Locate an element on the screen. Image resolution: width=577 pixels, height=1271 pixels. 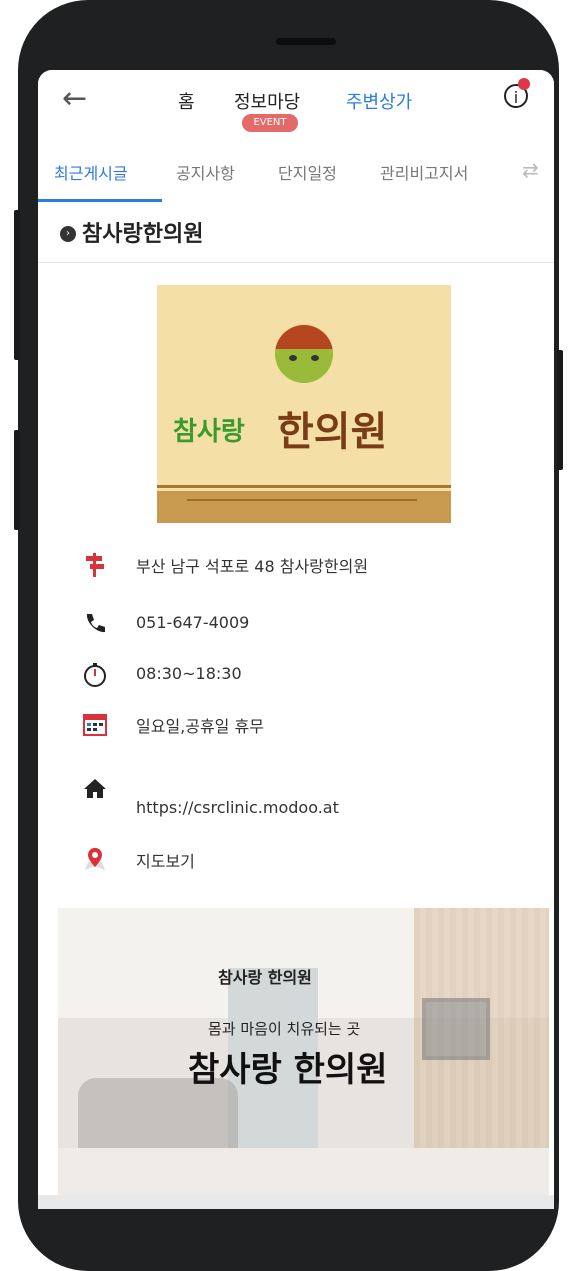
hours-text: 08:30~18:30 is located at coordinates (189, 673).